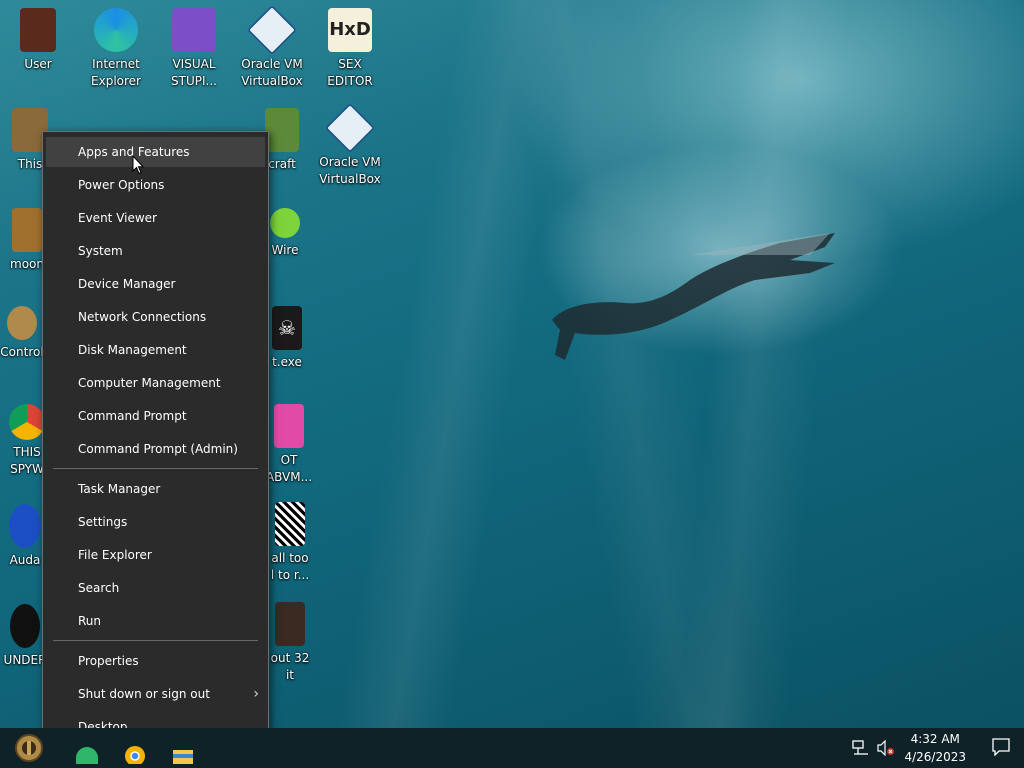  What do you see at coordinates (155, 522) in the screenshot?
I see `menu-item-settings: Settings` at bounding box center [155, 522].